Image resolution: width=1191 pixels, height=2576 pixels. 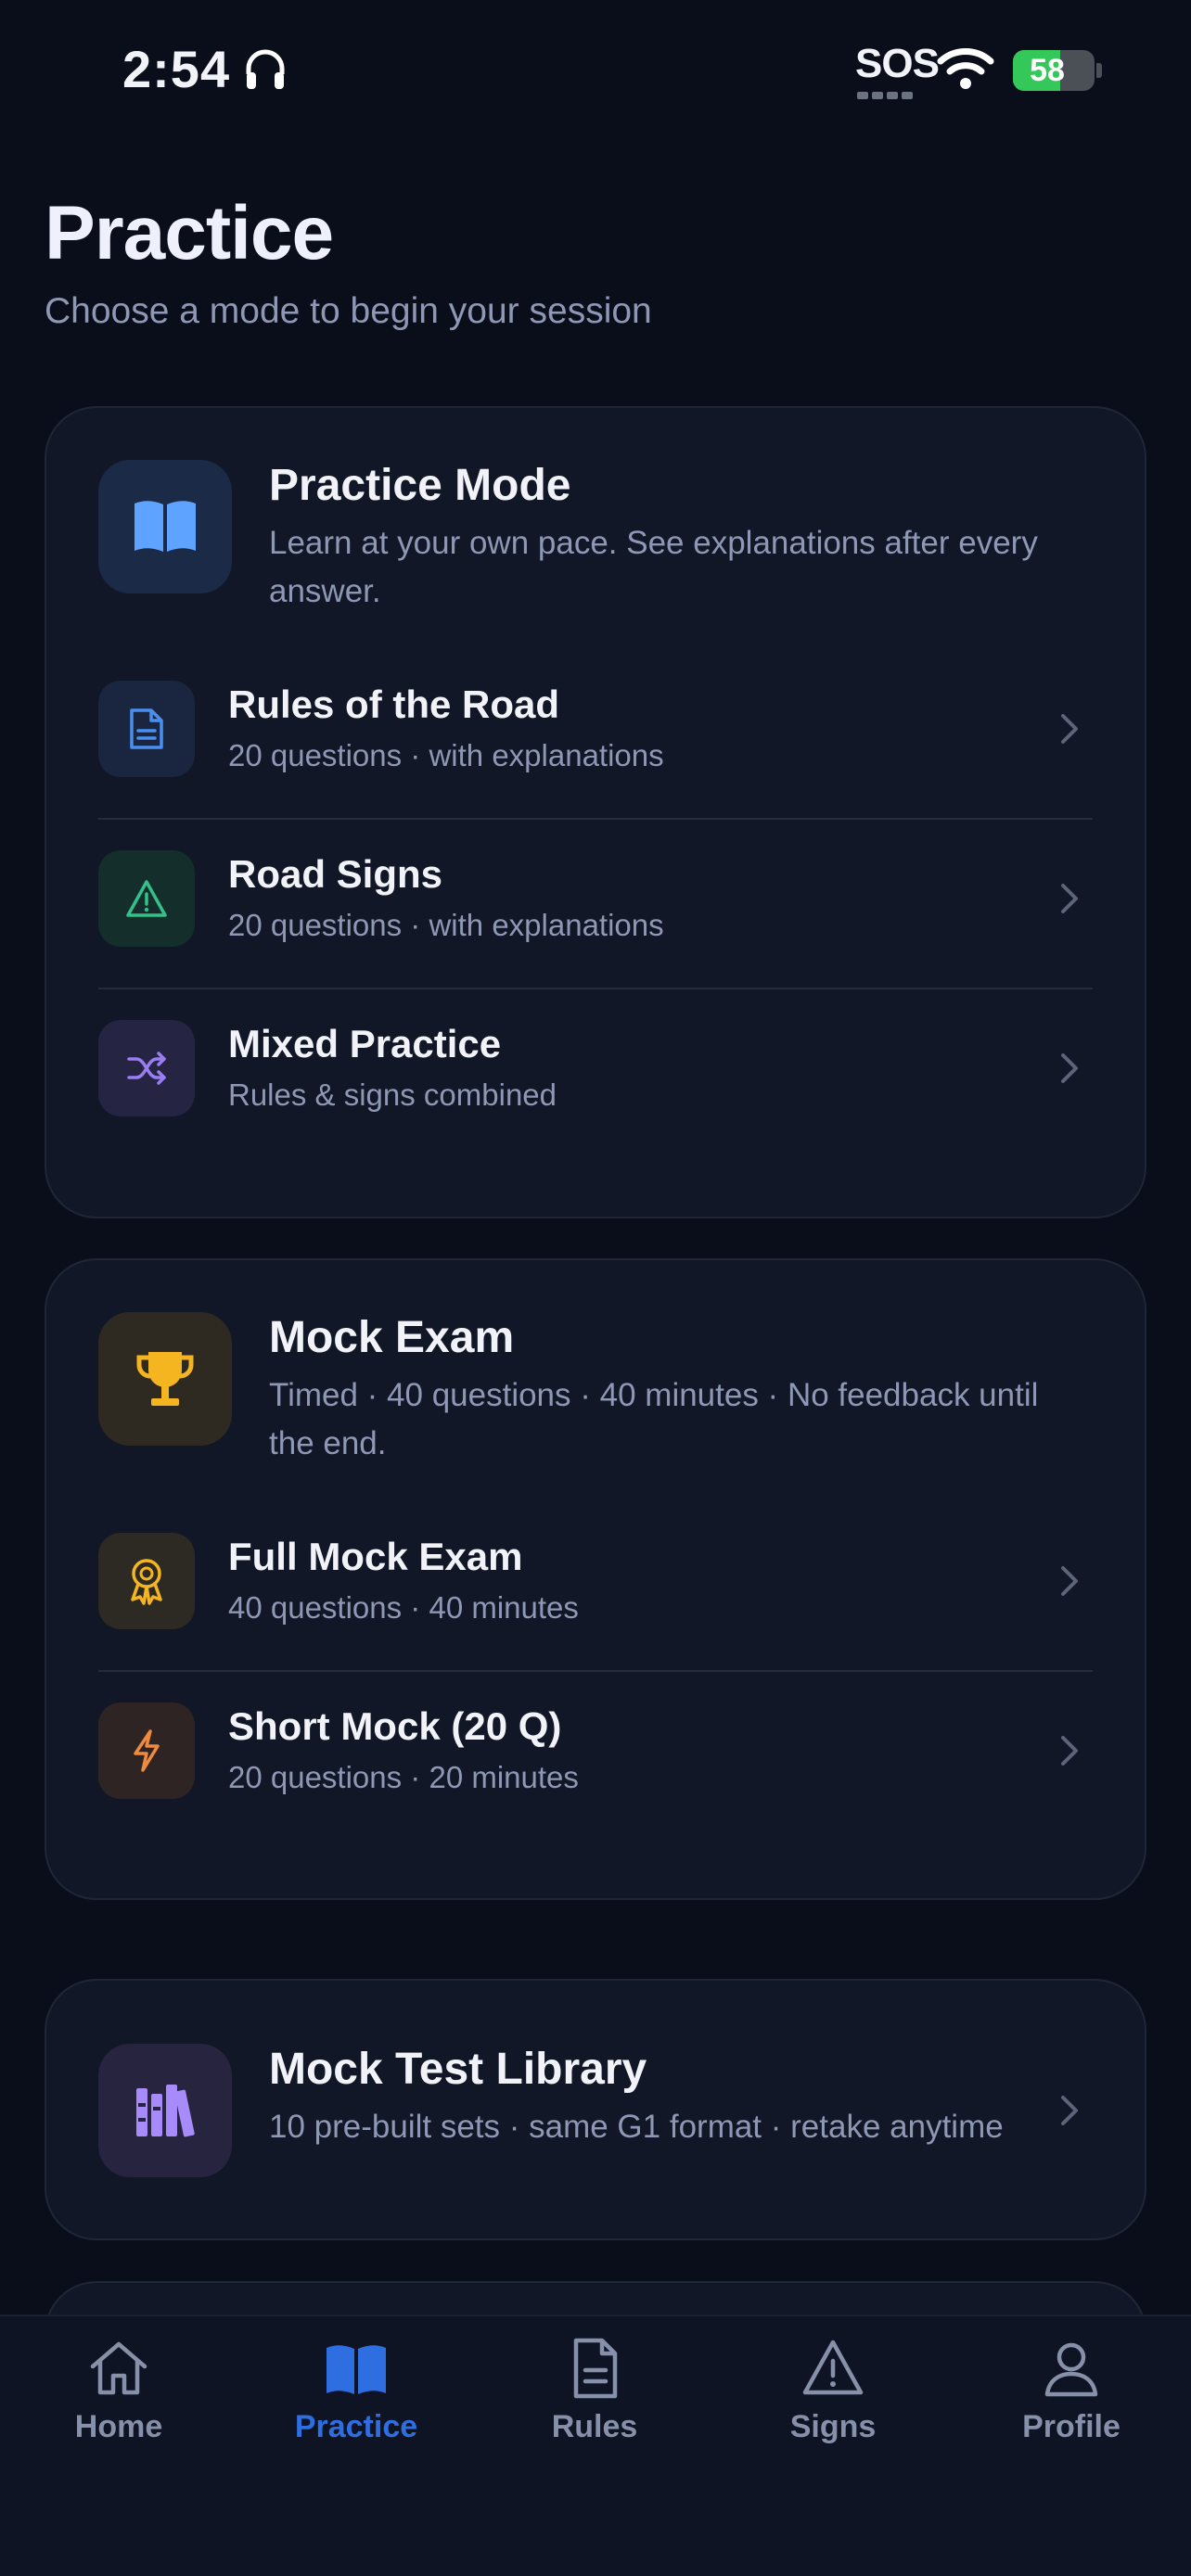 What do you see at coordinates (458, 2070) in the screenshot?
I see `library-title: Mock Test Library` at bounding box center [458, 2070].